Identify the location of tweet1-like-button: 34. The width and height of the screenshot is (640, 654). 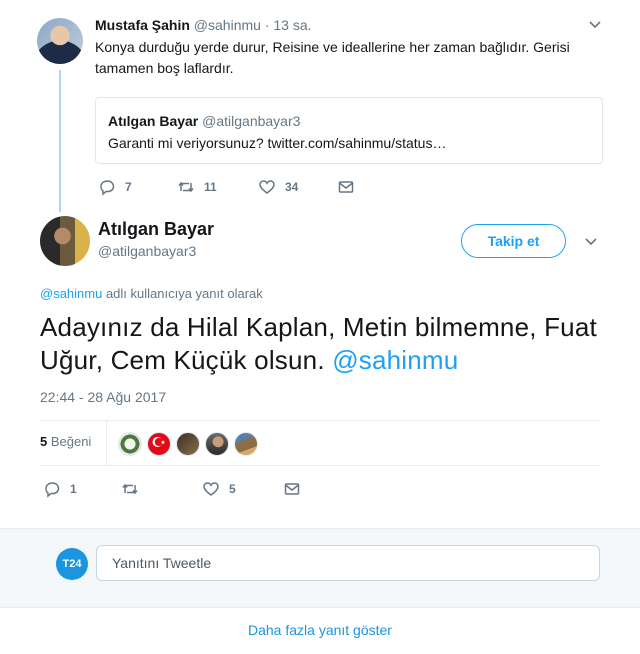
(278, 187).